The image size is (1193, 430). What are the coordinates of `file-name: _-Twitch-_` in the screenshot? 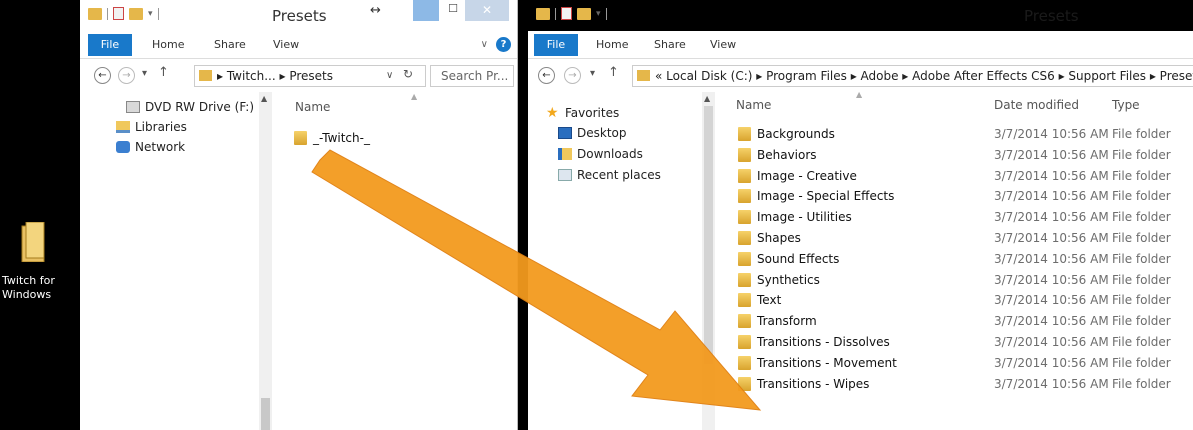 It's located at (341, 138).